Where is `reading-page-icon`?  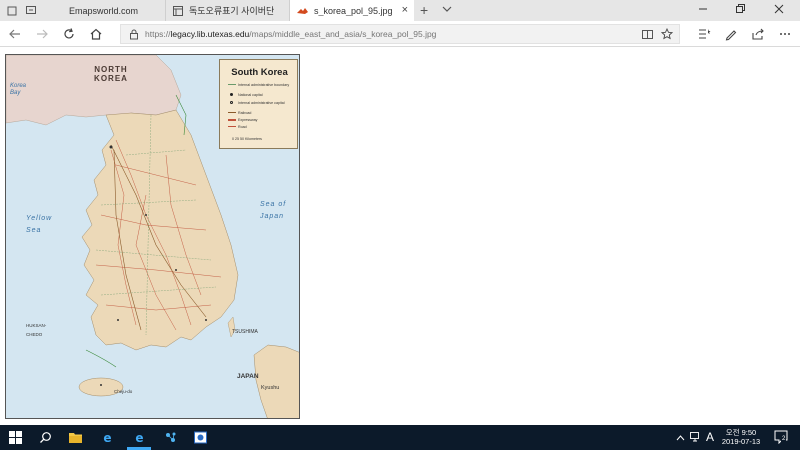
reading-page-icon is located at coordinates (178, 10).